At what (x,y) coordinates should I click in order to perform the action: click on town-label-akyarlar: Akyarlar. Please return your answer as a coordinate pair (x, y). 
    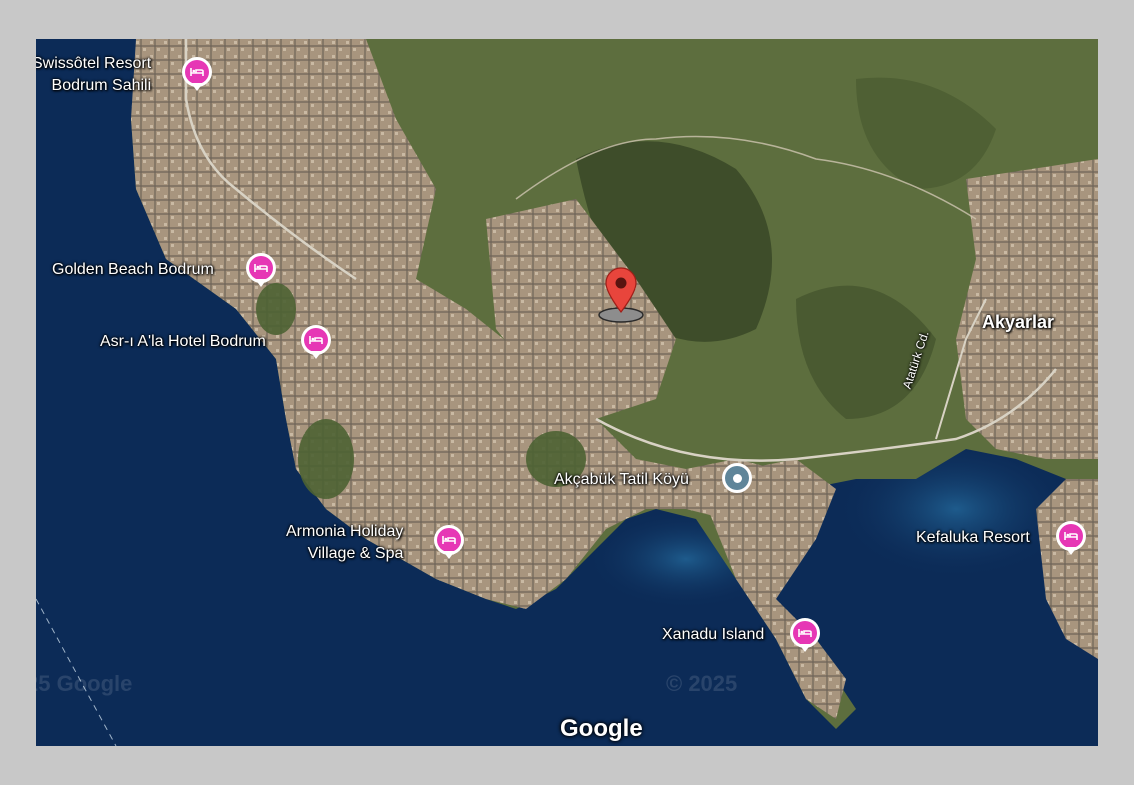
    Looking at the image, I should click on (1018, 322).